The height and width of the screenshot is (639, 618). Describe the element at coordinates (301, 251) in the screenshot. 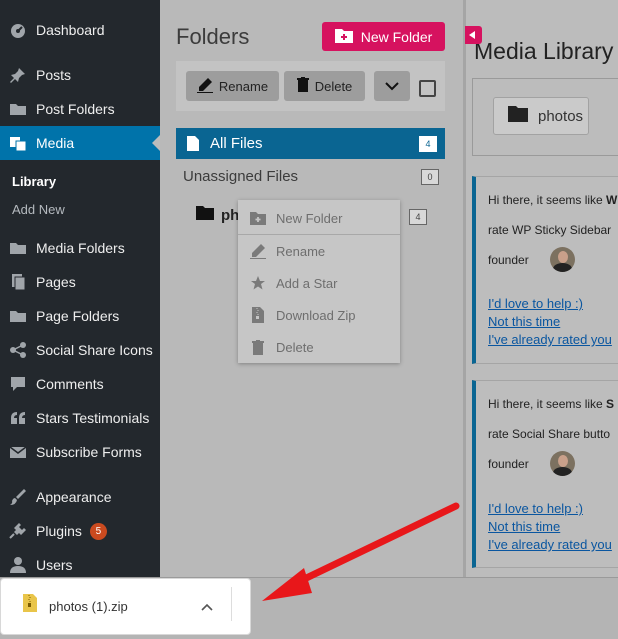

I see `context-item-label: Rename` at that location.